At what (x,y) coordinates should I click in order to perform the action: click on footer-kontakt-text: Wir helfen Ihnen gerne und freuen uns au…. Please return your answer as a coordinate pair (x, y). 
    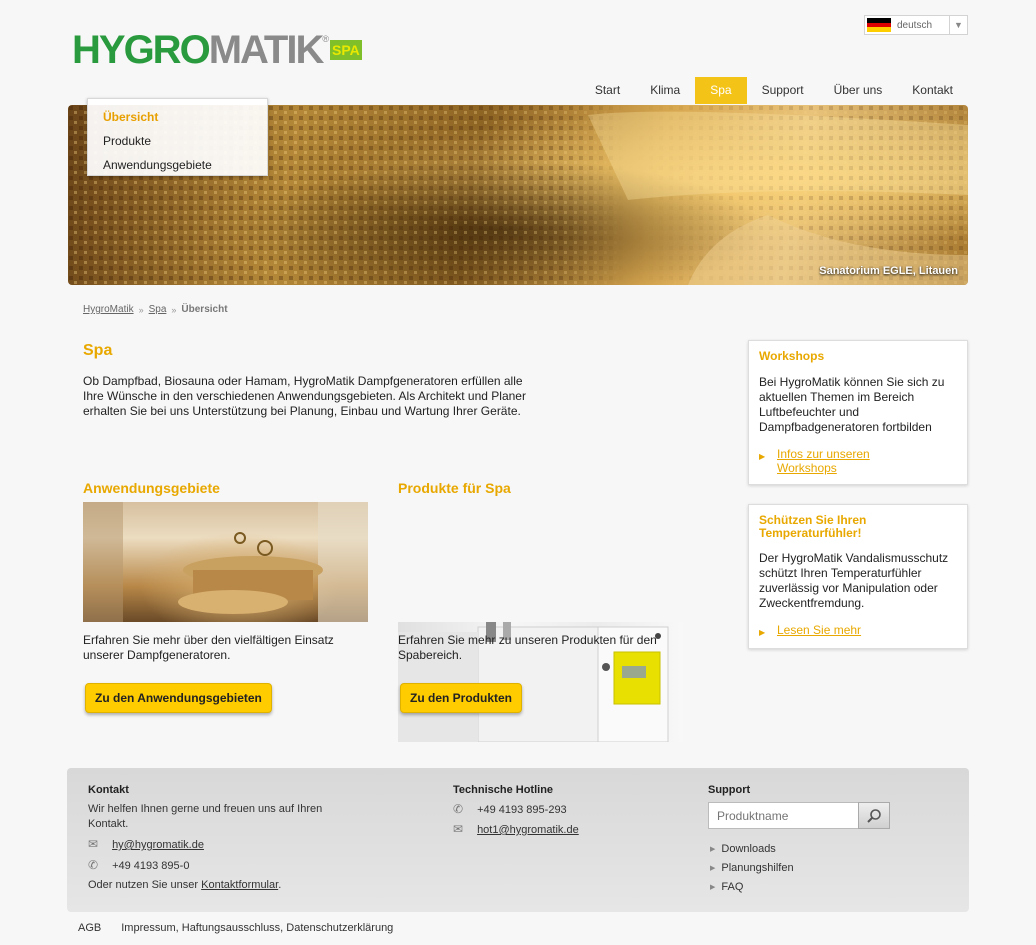
    Looking at the image, I should click on (205, 816).